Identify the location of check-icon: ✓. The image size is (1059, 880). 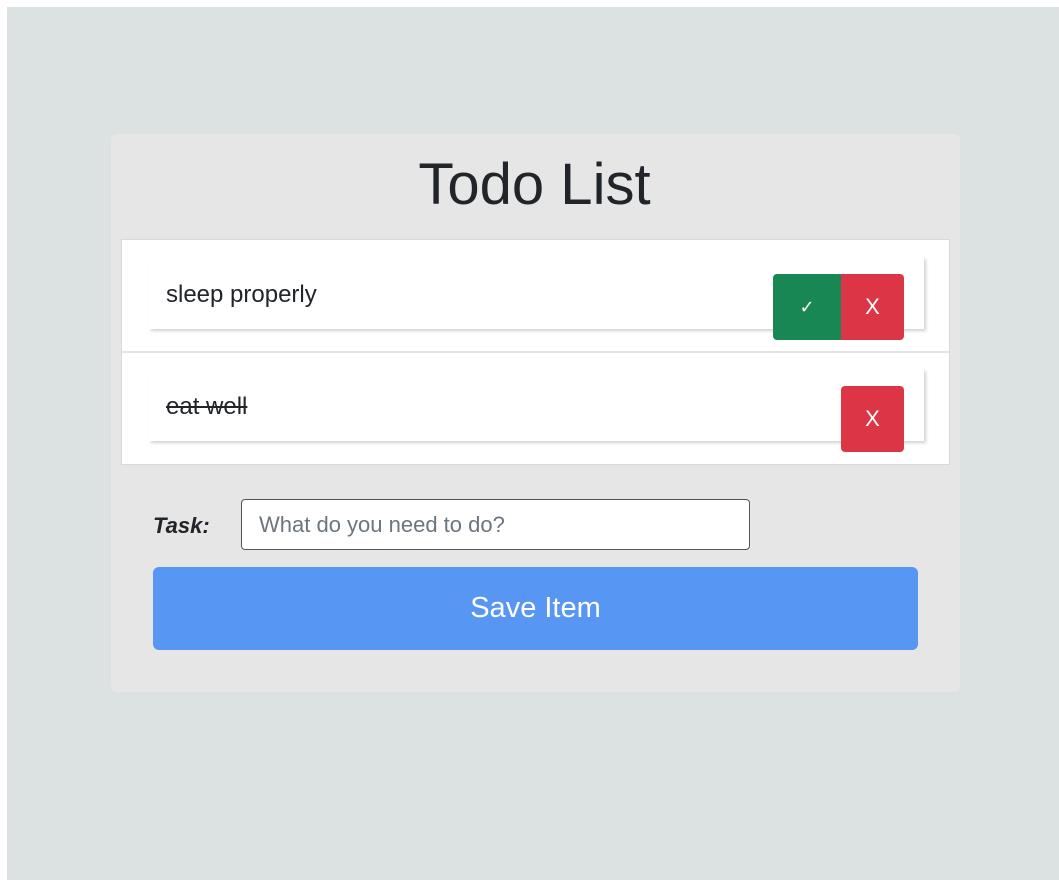
(807, 306).